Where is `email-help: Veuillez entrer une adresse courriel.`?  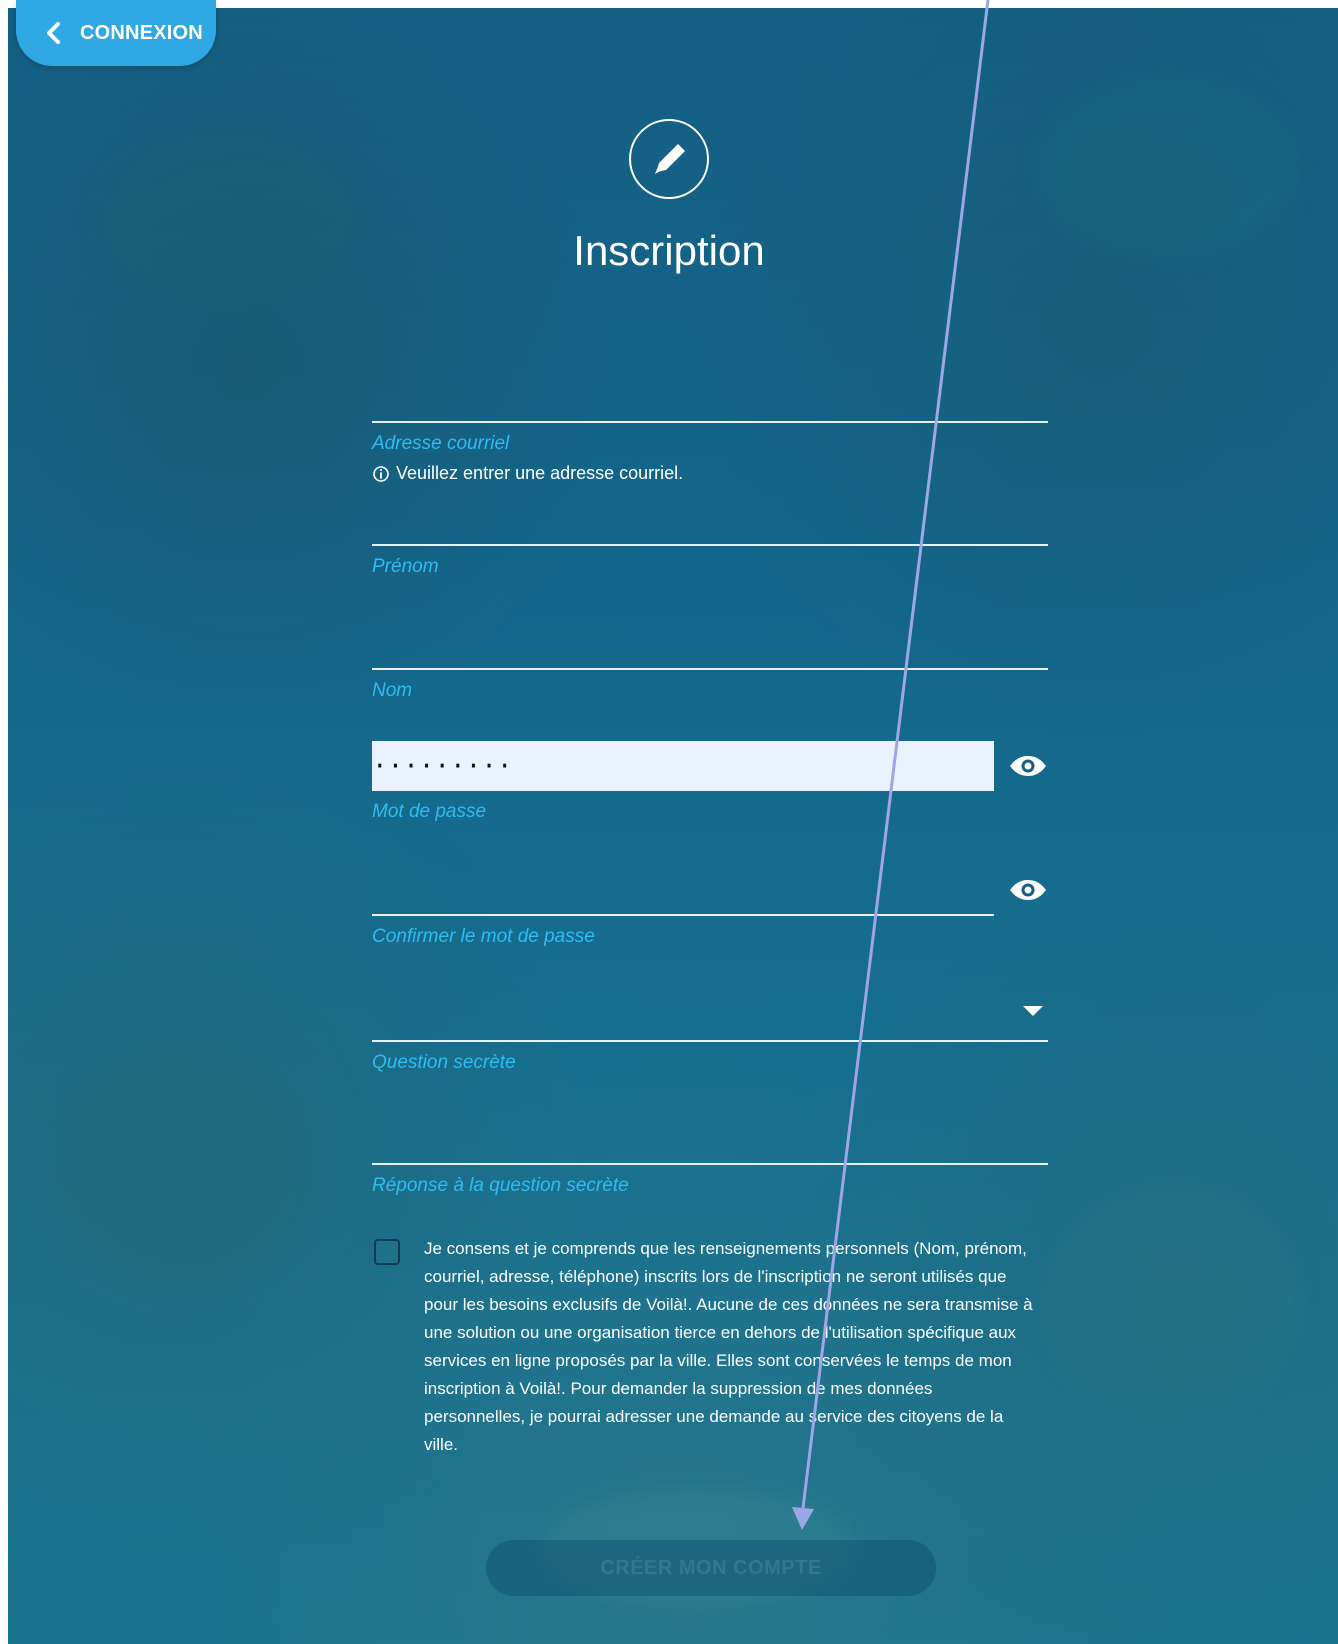
email-help: Veuillez entrer une adresse courriel. is located at coordinates (710, 473).